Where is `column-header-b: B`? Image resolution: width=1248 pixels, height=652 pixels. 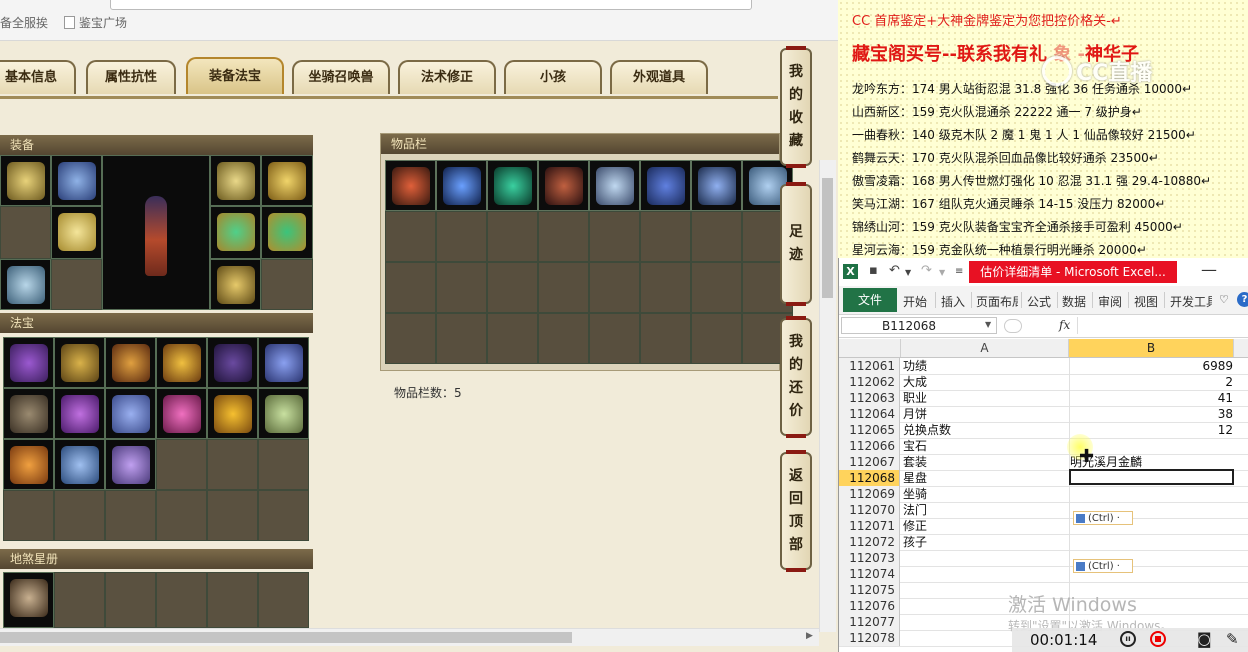
column-header-b: B is located at coordinates (1151, 348).